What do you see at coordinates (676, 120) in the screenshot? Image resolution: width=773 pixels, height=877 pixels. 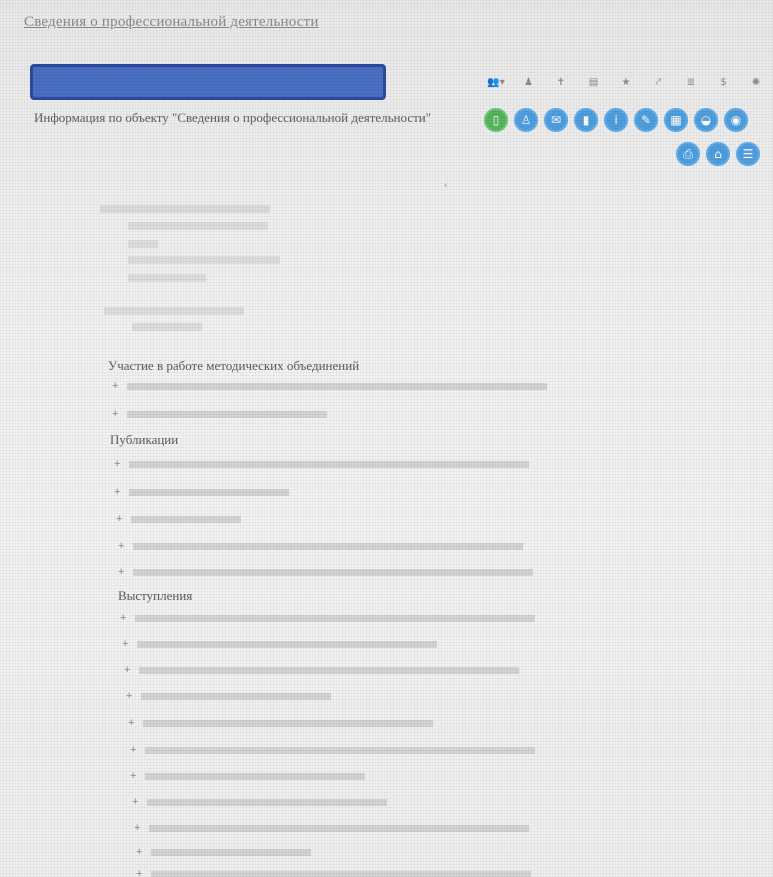 I see `calendar-button: ▦` at bounding box center [676, 120].